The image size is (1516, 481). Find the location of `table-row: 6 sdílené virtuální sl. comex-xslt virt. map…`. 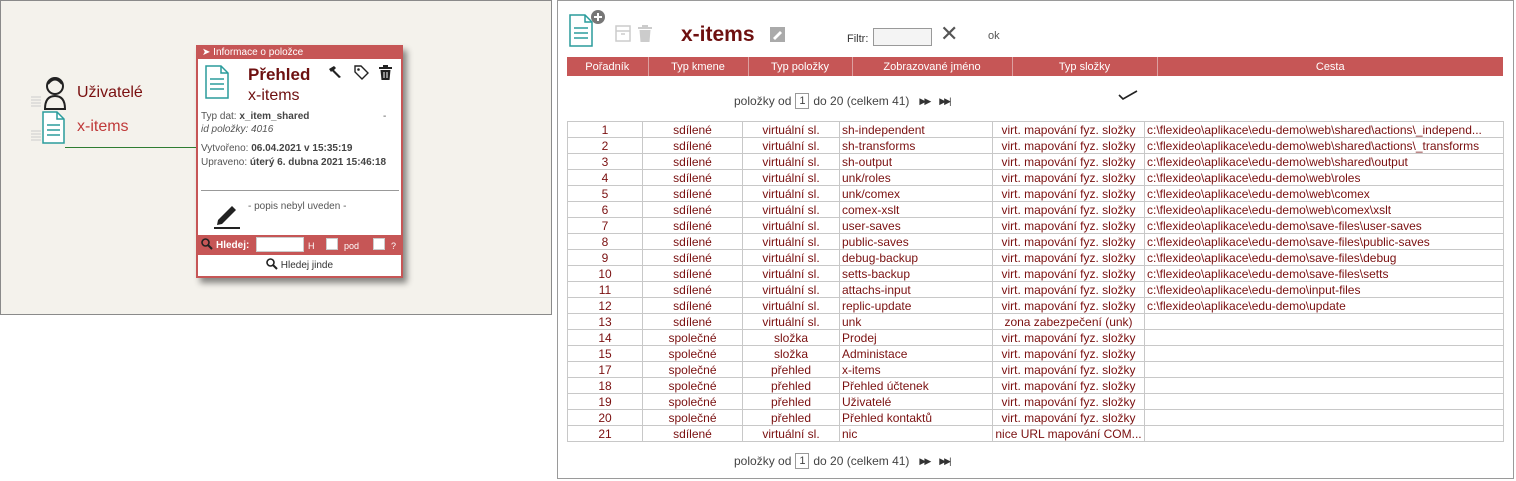

table-row: 6 sdílené virtuální sl. comex-xslt virt. map… is located at coordinates (1035, 209).